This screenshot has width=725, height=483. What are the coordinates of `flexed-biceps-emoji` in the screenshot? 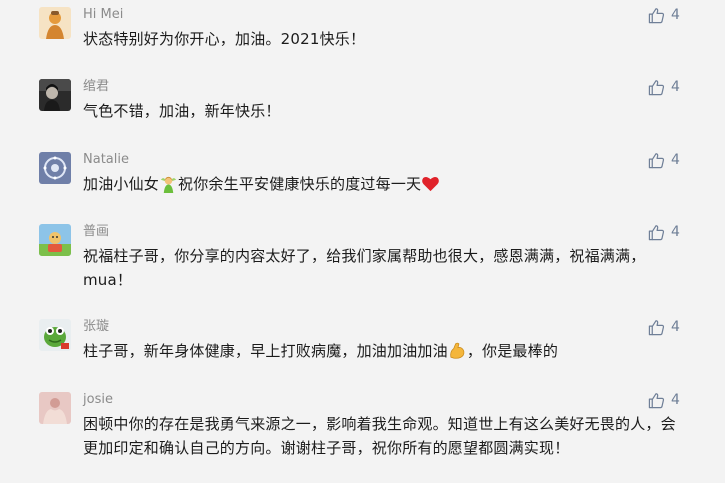 It's located at (457, 350).